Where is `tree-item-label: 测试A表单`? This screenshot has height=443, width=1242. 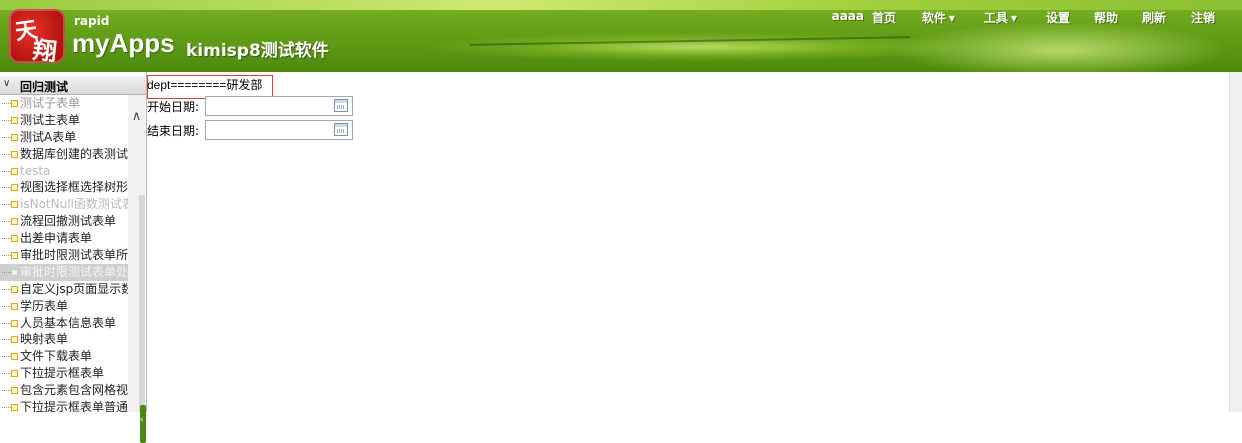
tree-item-label: 测试A表单 is located at coordinates (48, 136).